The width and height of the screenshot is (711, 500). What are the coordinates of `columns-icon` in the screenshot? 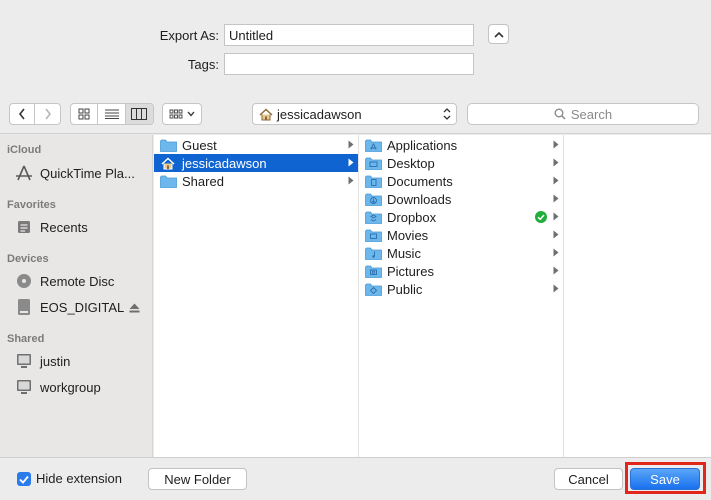 It's located at (139, 114).